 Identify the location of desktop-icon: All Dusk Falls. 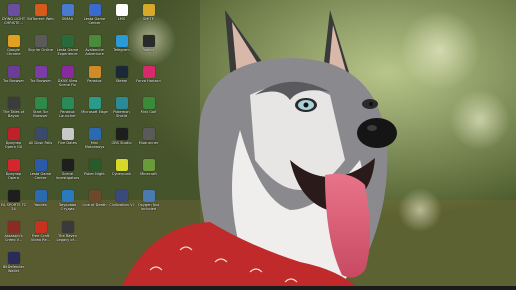
(40, 142).